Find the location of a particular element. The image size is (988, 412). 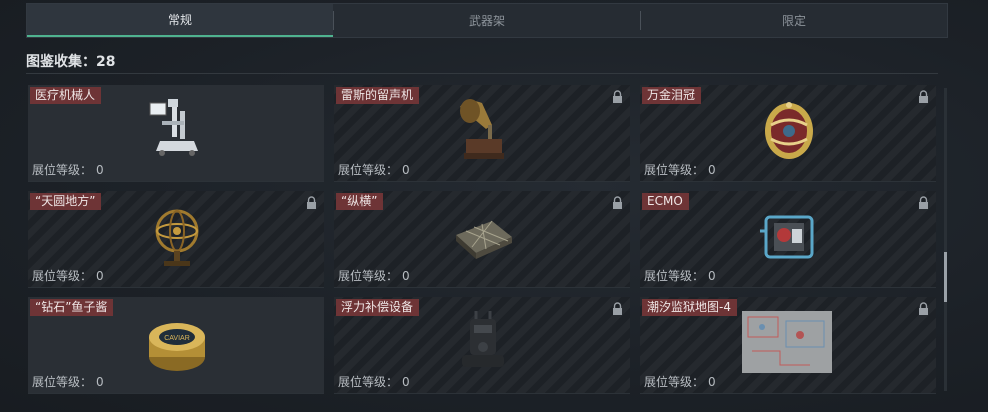

prison-map-icon is located at coordinates (787, 342).